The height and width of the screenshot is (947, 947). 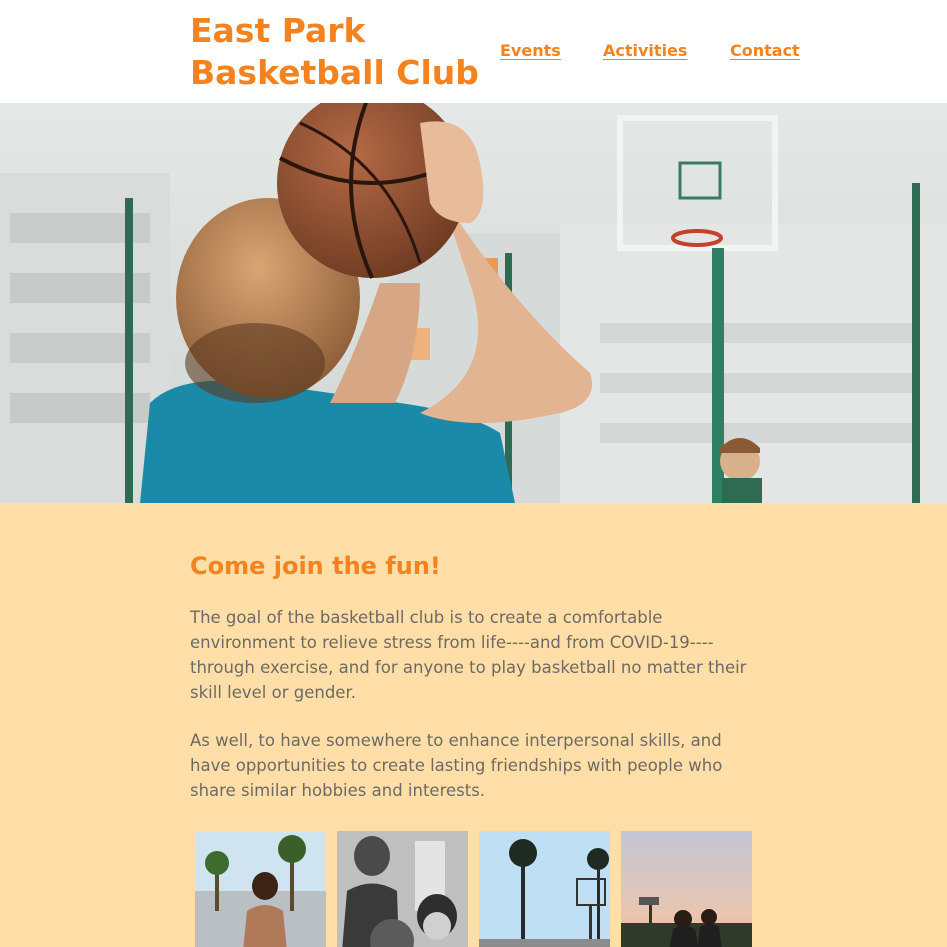 What do you see at coordinates (686, 889) in the screenshot?
I see `gallery-photo-sunset` at bounding box center [686, 889].